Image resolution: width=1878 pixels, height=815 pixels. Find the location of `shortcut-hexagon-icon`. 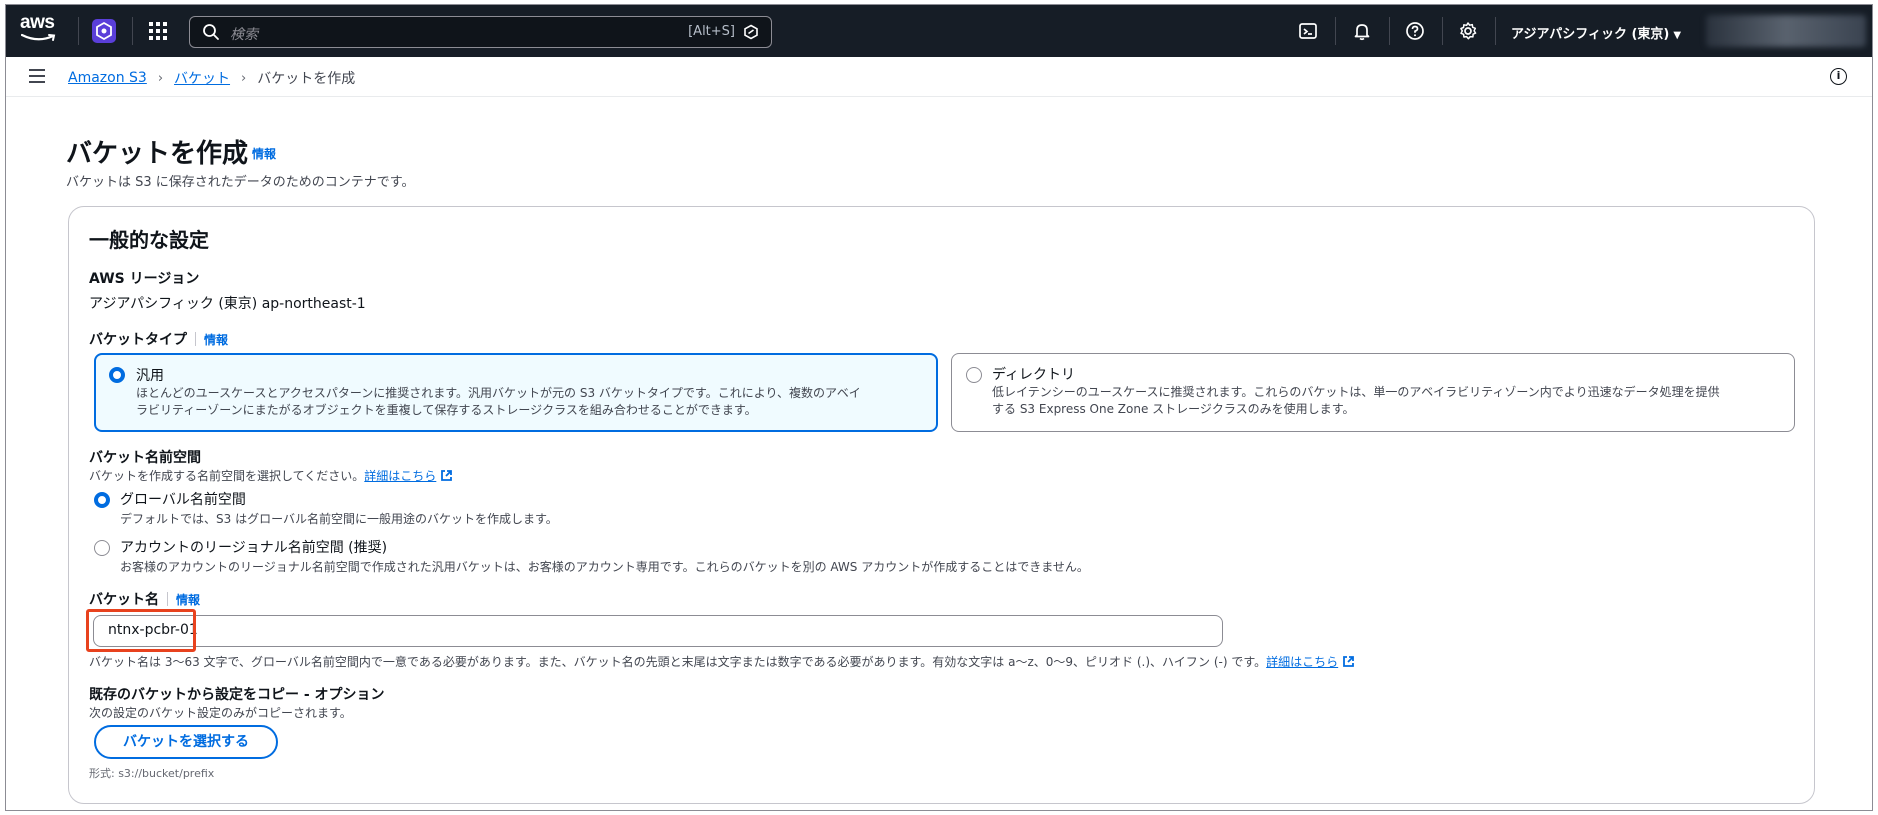

shortcut-hexagon-icon is located at coordinates (751, 32).